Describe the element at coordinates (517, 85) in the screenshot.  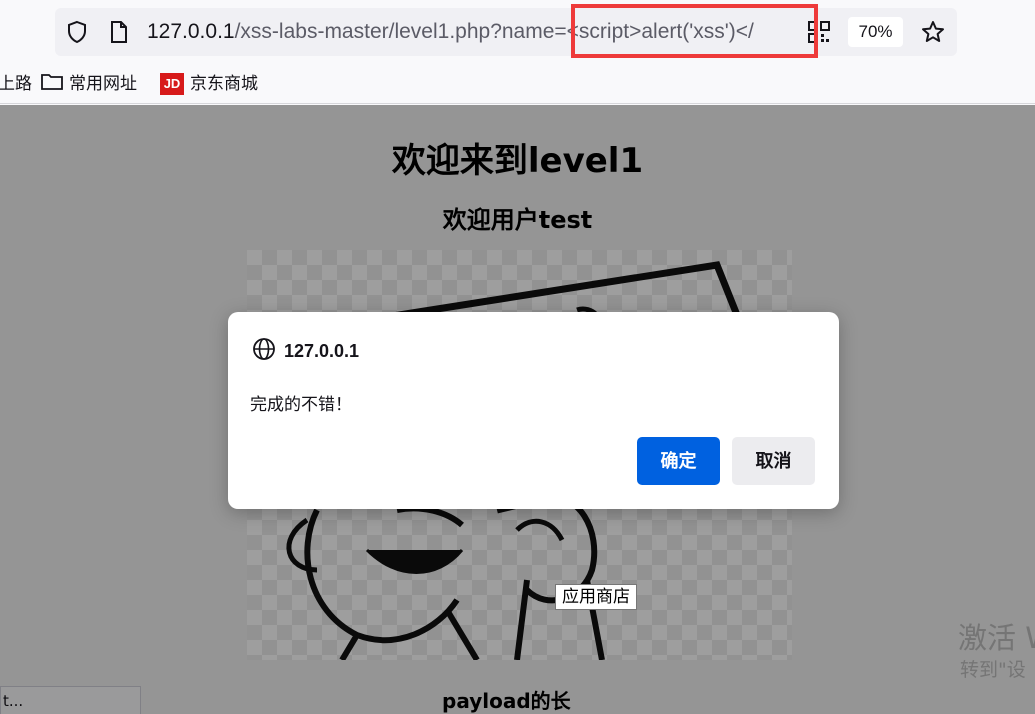
I see `bookmarks-bar: 上路 常用网址 JD 京东商城` at that location.